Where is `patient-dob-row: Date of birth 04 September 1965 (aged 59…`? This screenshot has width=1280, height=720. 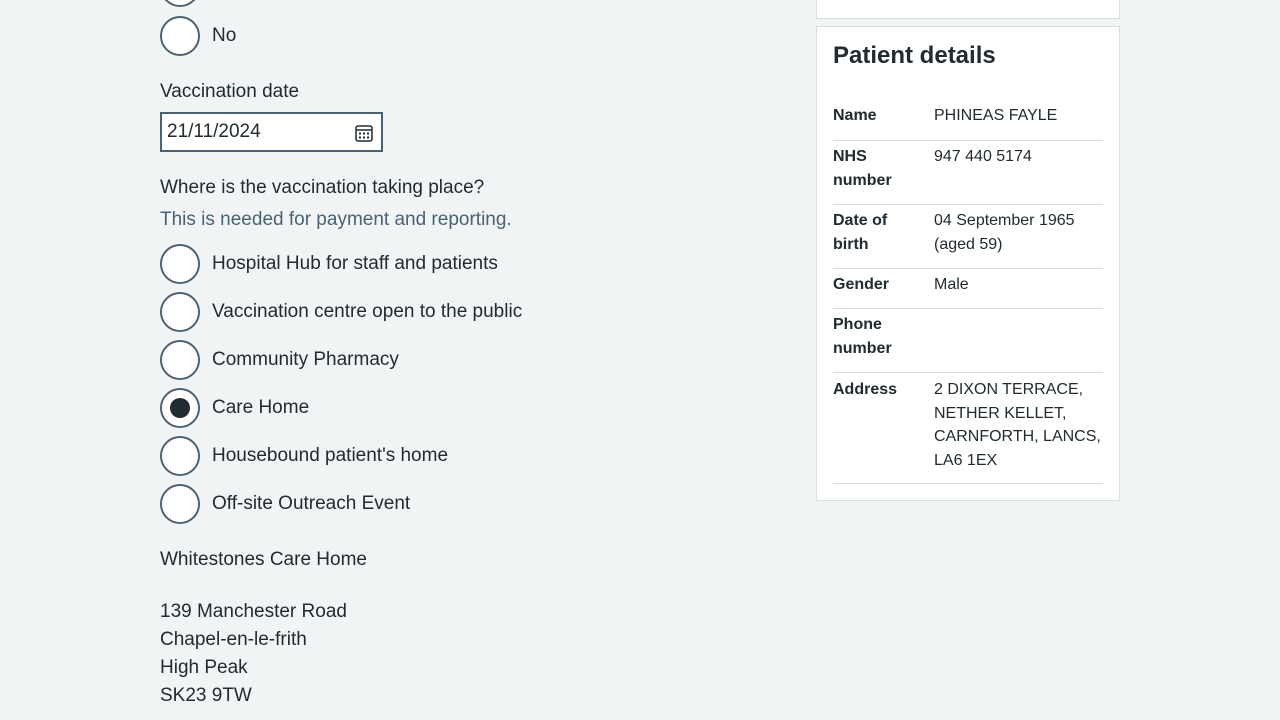 patient-dob-row: Date of birth 04 September 1965 (aged 59… is located at coordinates (968, 239).